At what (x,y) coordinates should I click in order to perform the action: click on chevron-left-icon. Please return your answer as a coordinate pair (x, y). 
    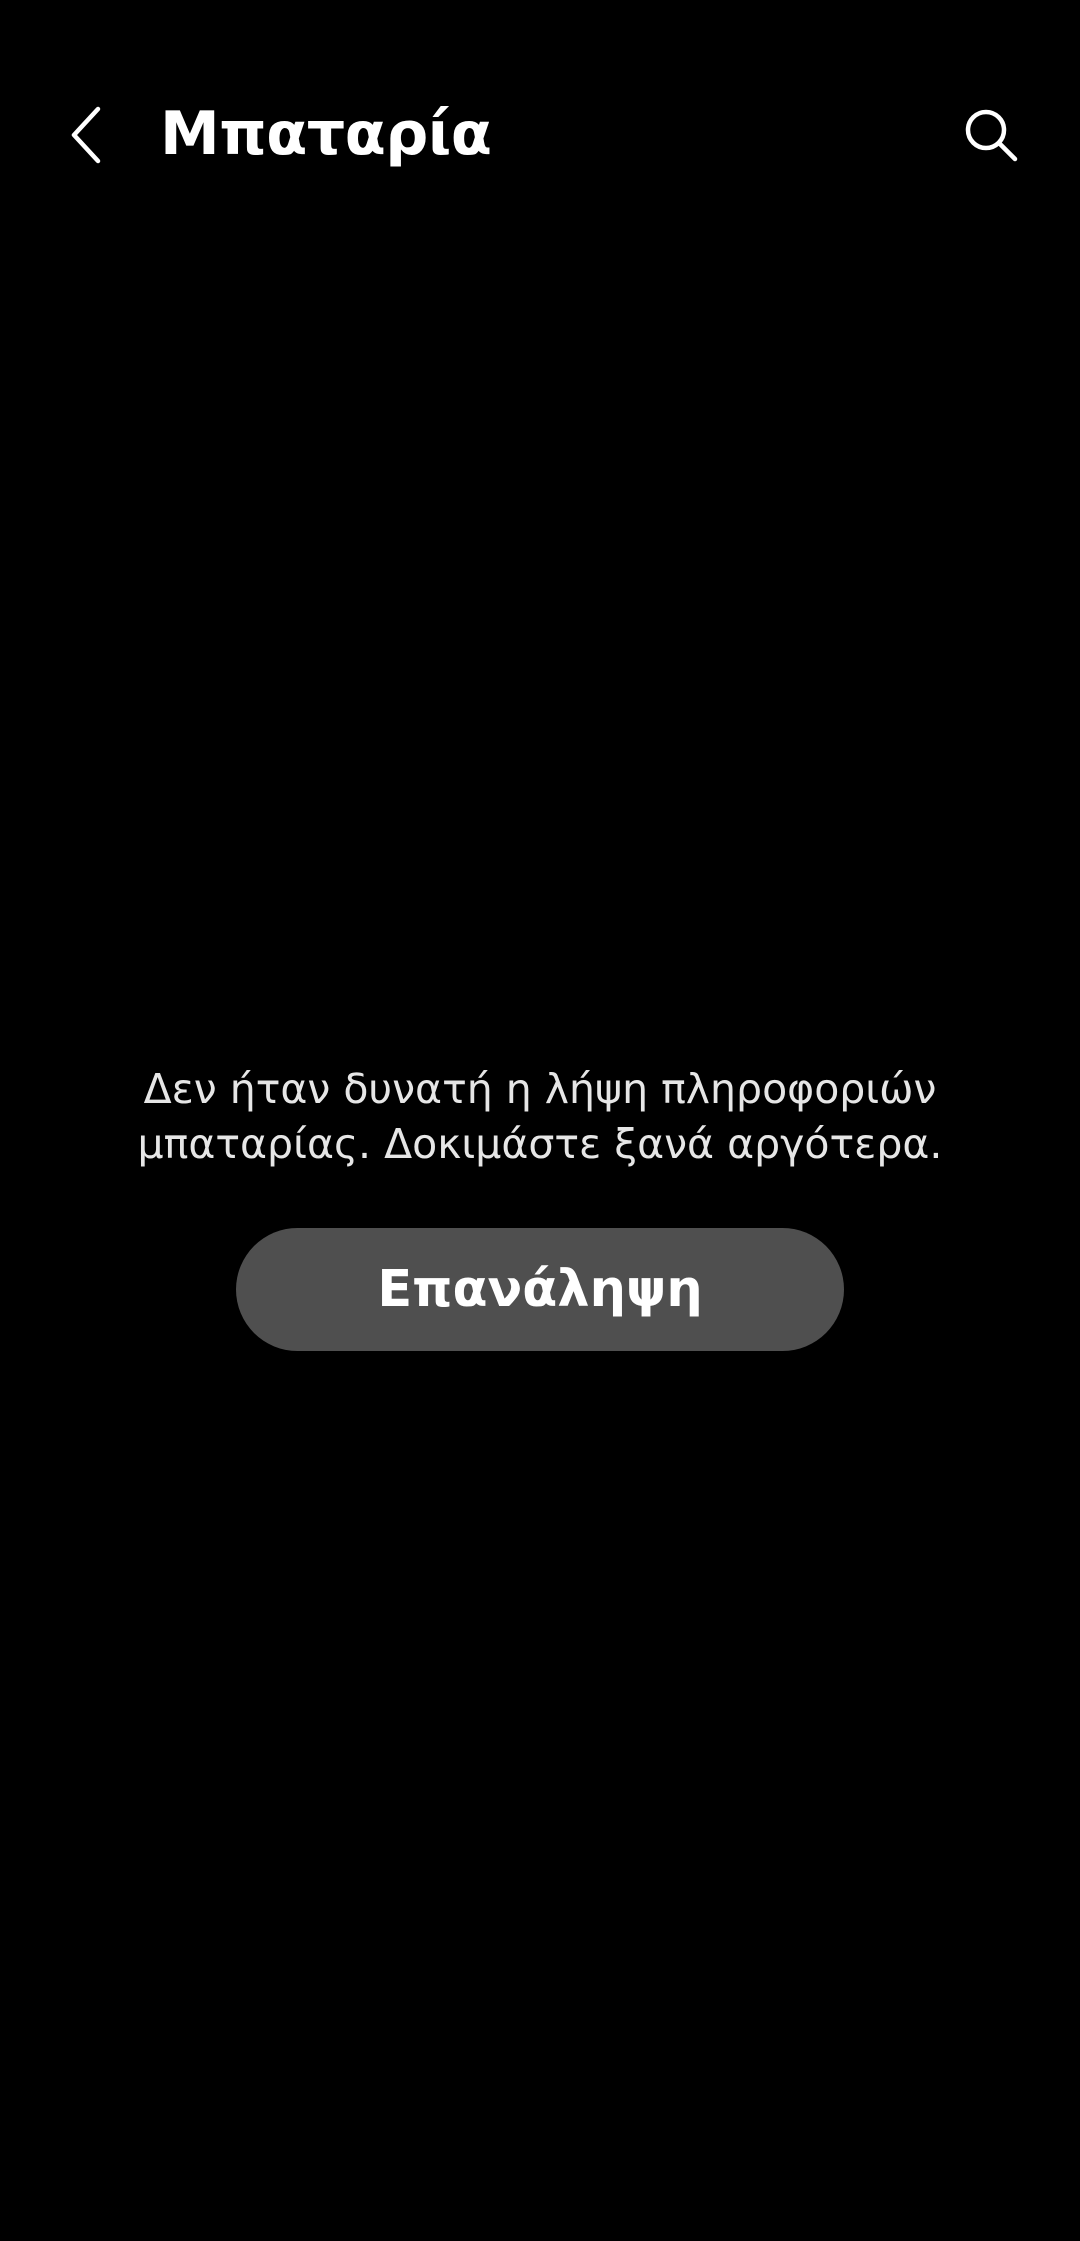
    Looking at the image, I should click on (86, 135).